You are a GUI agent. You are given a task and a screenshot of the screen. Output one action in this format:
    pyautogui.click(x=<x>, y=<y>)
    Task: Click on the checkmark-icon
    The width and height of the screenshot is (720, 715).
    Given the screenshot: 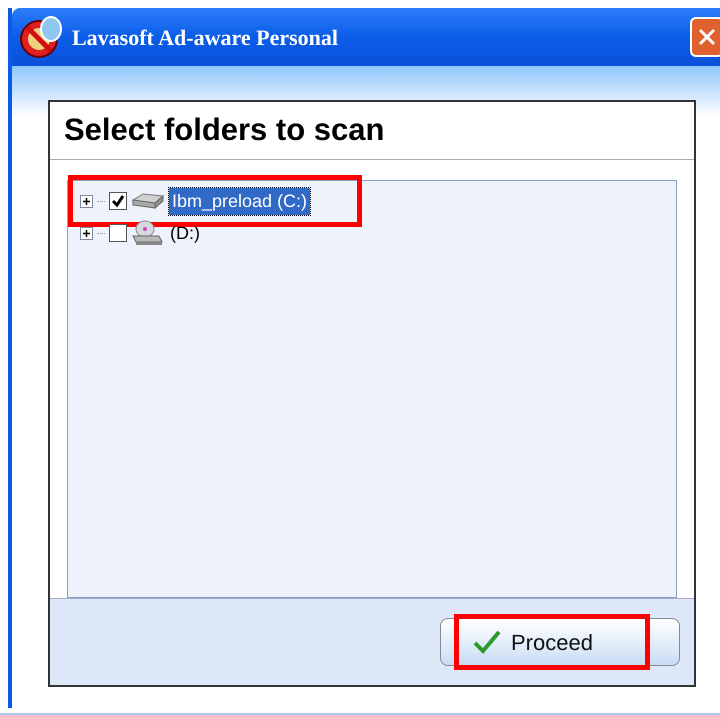 What is the action you would take?
    pyautogui.click(x=487, y=642)
    